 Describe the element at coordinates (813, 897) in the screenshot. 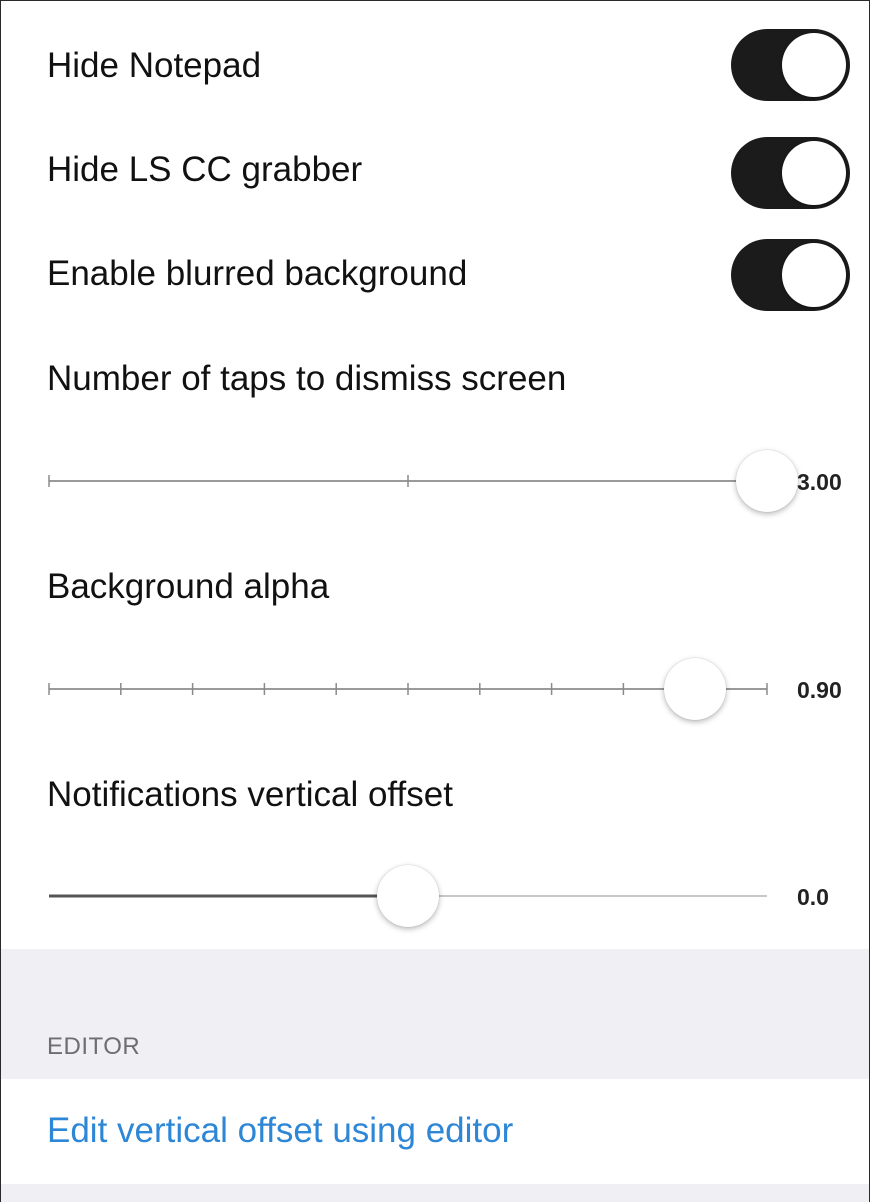

I see `slider-value: 0.0` at that location.